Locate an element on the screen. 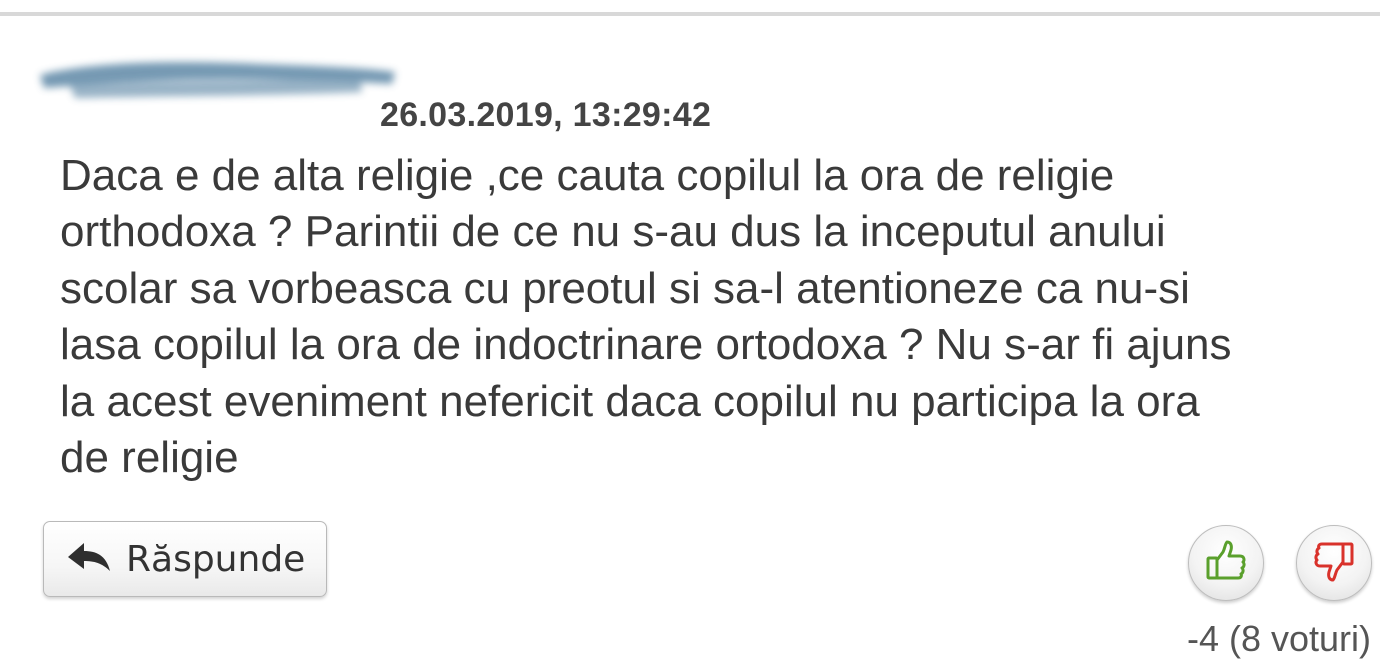 This screenshot has width=1393, height=671. thumbs-up-icon is located at coordinates (1226, 563).